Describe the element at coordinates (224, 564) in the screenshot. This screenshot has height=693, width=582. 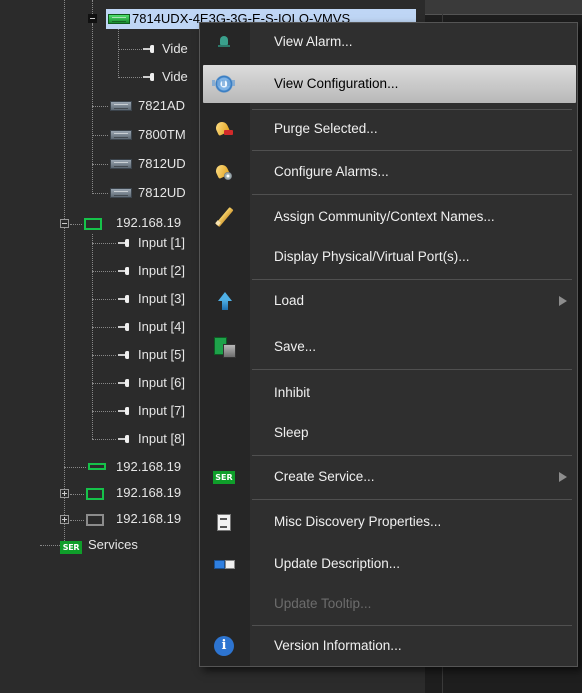
I see `description-icon` at that location.